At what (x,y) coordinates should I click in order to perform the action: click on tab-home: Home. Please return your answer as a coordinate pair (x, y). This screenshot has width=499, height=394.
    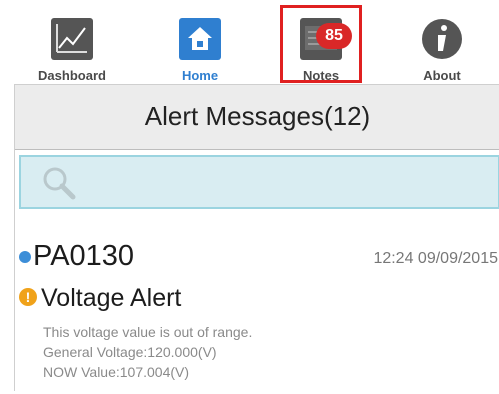
    Looking at the image, I should click on (200, 46).